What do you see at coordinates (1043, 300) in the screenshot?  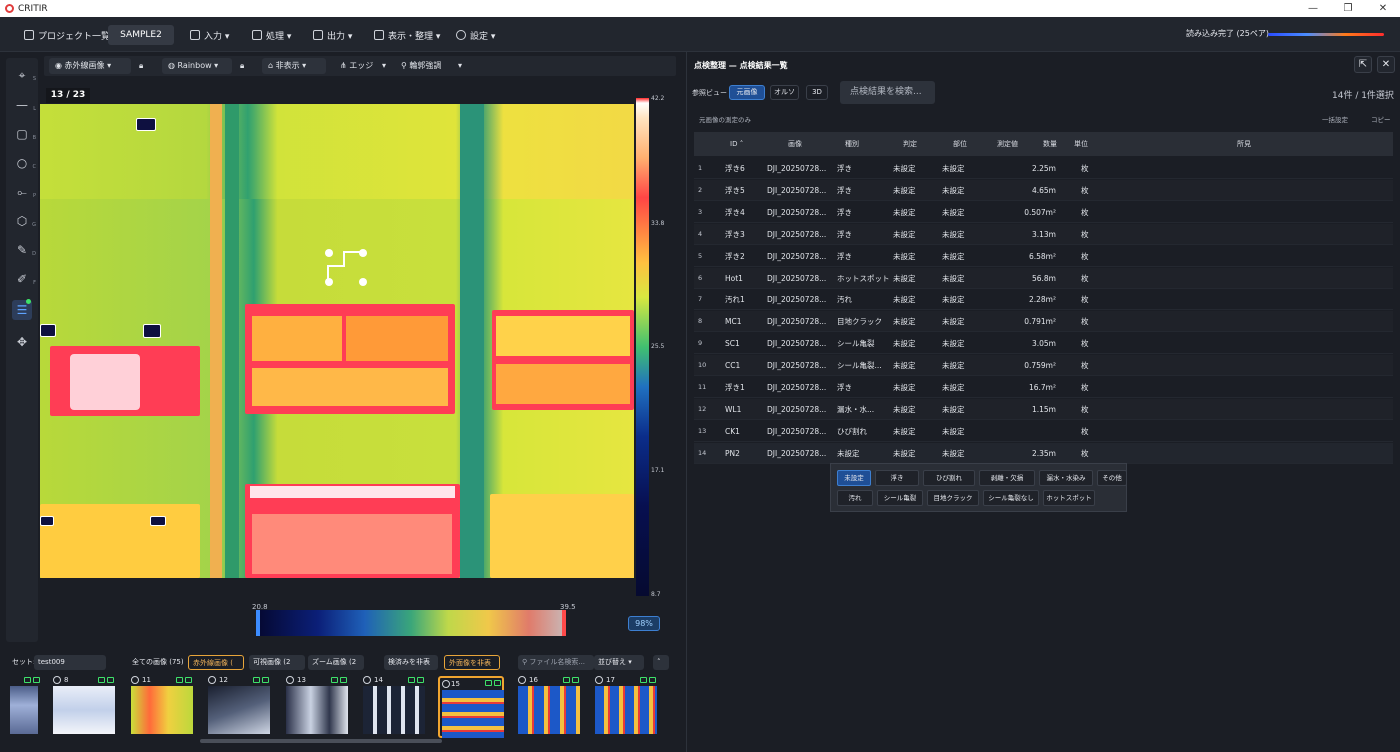 I see `table-row: 7 汚れ1 DJI_20250728... 汚れ 未設定 未設定 2.28m² 枚` at bounding box center [1043, 300].